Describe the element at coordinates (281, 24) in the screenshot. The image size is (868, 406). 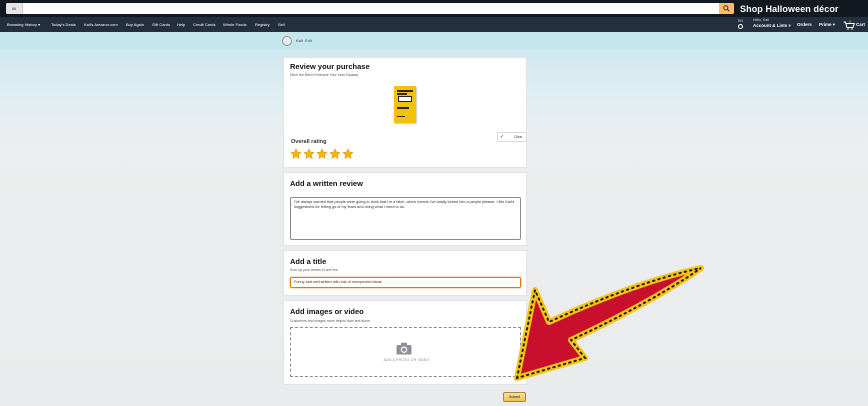
I see `nav-sell: Sell` at that location.